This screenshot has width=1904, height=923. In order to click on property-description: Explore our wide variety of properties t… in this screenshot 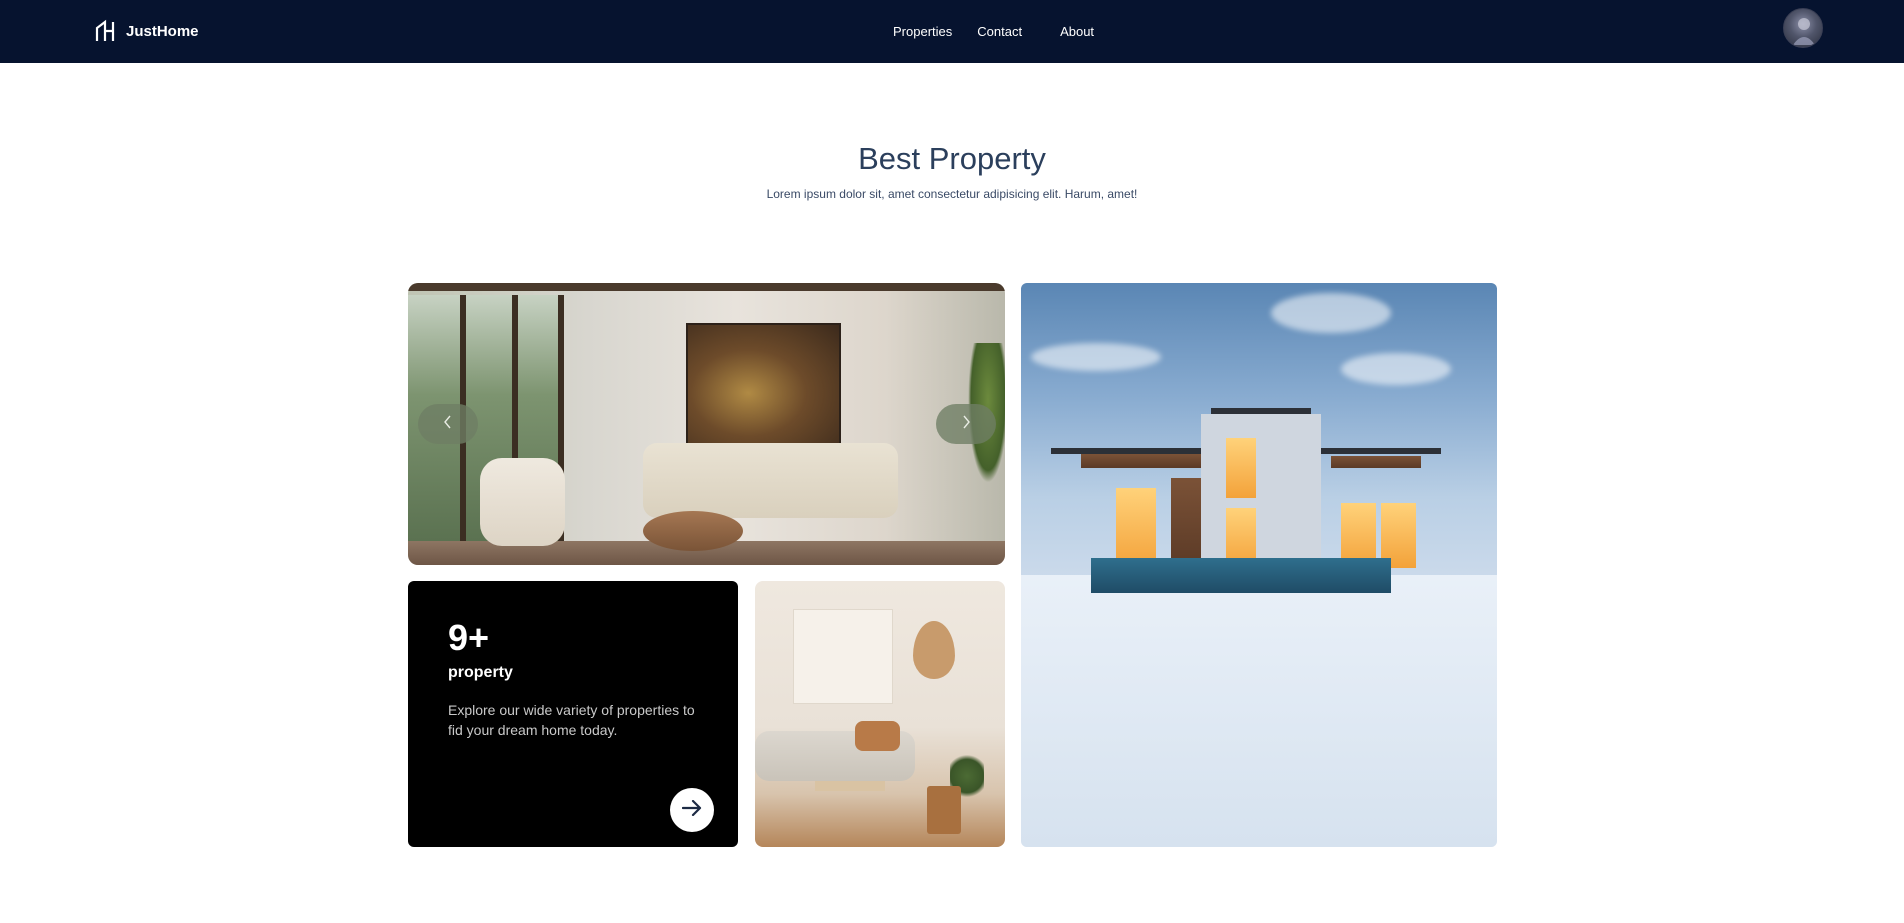, I will do `click(571, 720)`.